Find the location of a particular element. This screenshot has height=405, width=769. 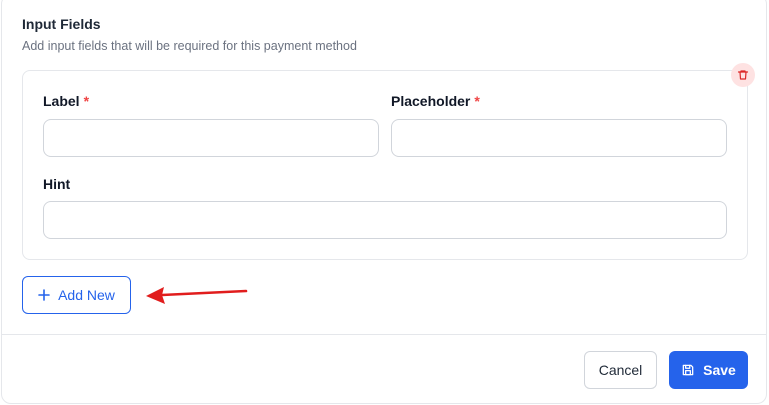

add-new-button: Add New is located at coordinates (76, 295).